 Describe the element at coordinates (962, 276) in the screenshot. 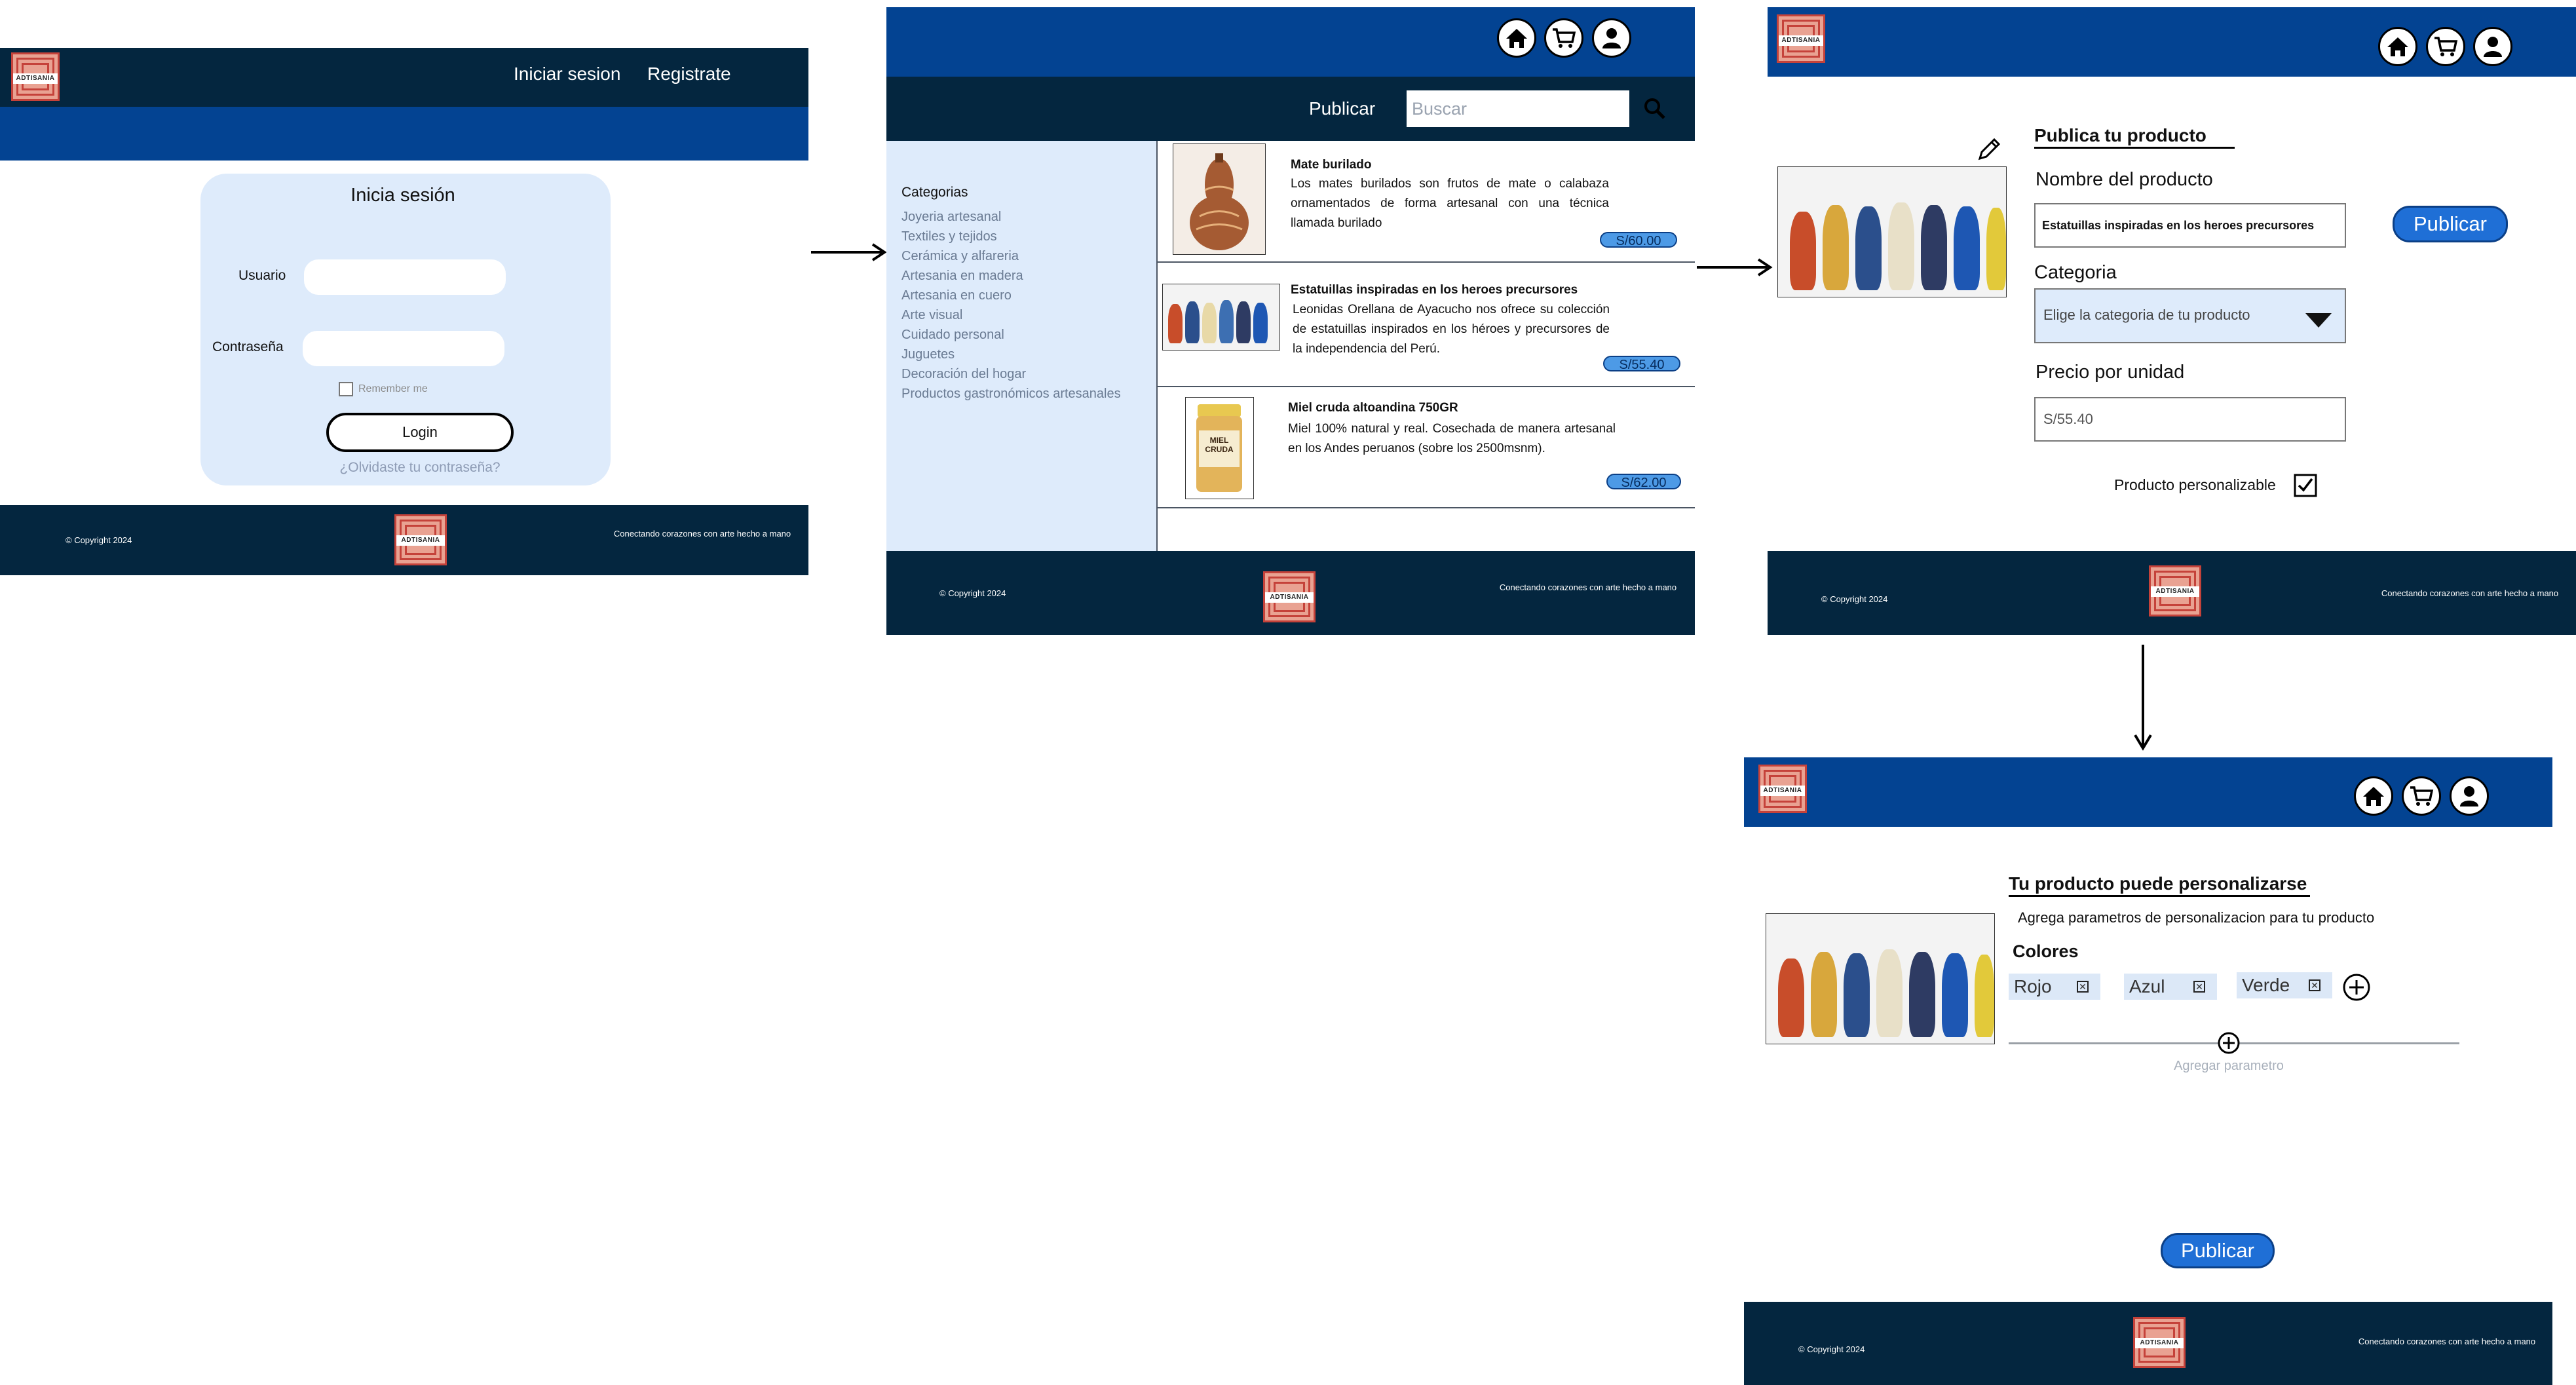

I see `category-item: Artesania en madera` at that location.